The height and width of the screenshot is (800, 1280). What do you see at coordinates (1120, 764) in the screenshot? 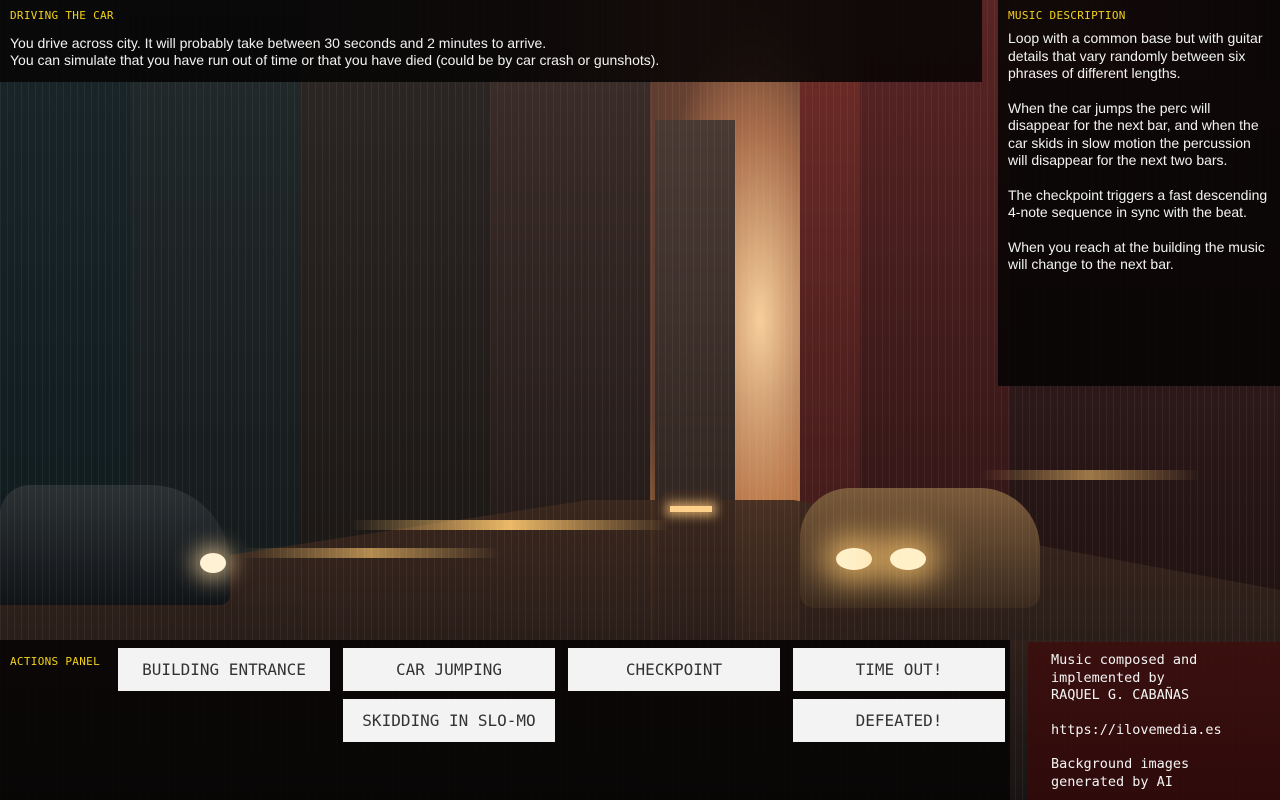
I see `credits-line: Background images` at bounding box center [1120, 764].